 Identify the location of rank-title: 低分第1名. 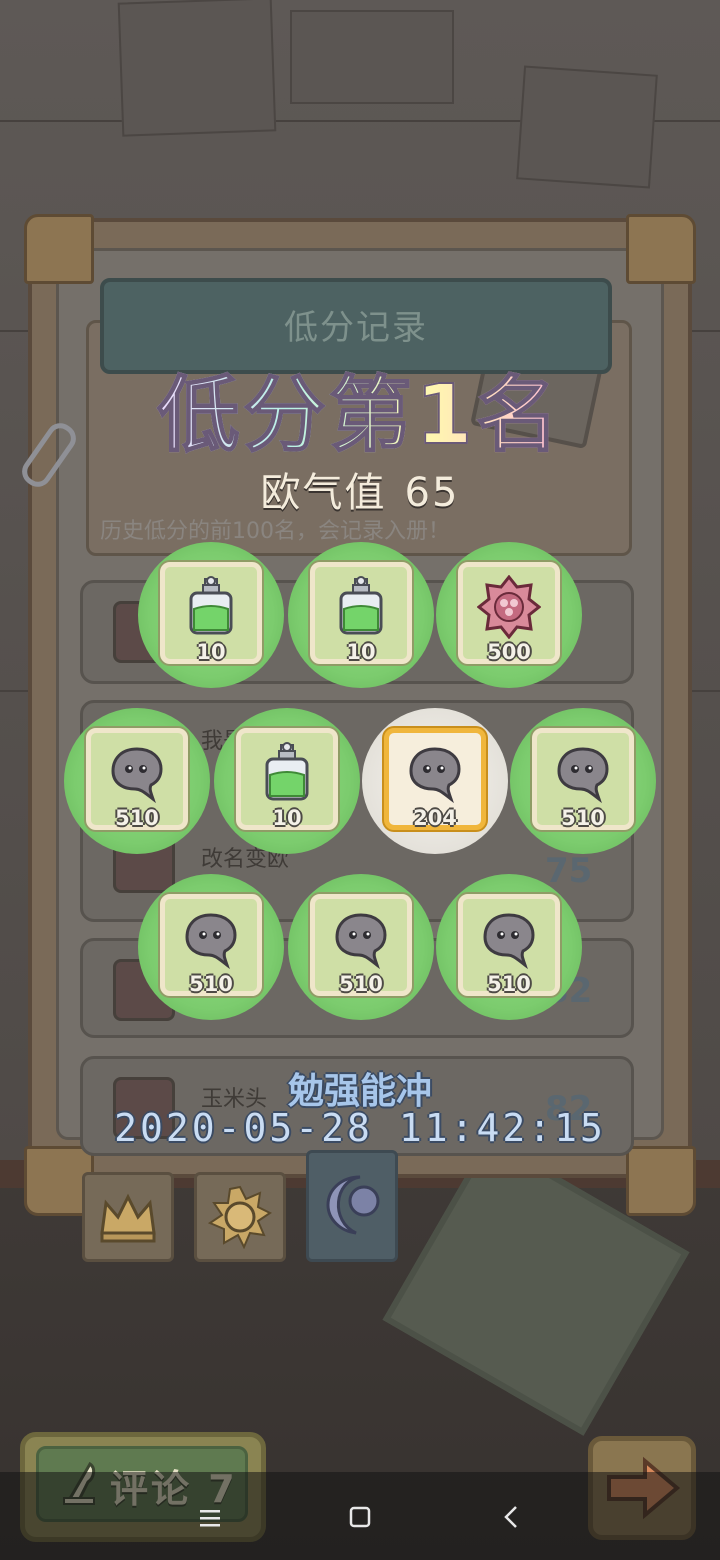
(360, 407).